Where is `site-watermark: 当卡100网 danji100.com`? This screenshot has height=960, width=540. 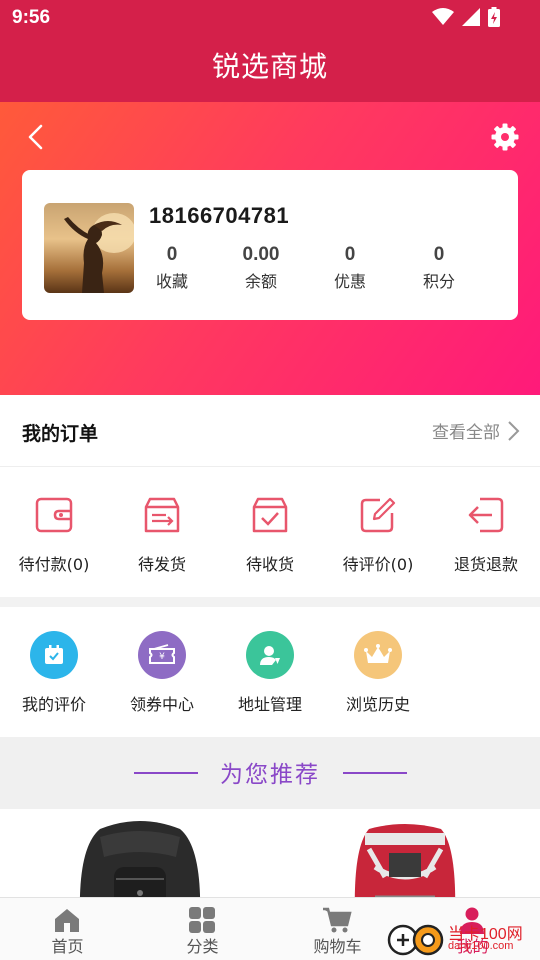 site-watermark: 当卡100网 danji100.com is located at coordinates (461, 938).